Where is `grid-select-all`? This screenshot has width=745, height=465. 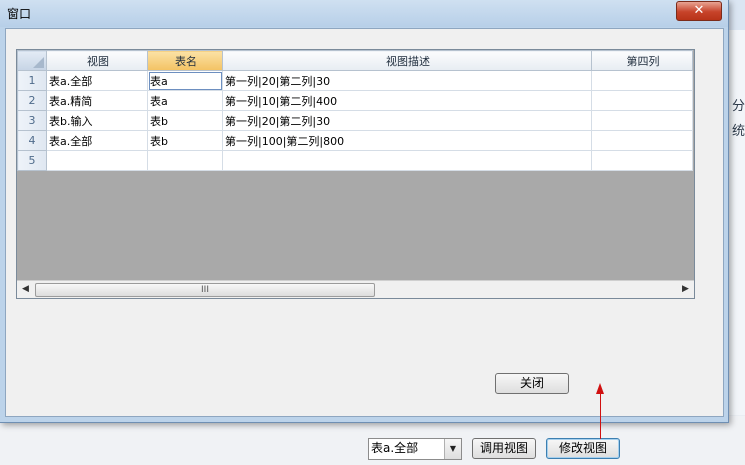
grid-select-all is located at coordinates (32, 60).